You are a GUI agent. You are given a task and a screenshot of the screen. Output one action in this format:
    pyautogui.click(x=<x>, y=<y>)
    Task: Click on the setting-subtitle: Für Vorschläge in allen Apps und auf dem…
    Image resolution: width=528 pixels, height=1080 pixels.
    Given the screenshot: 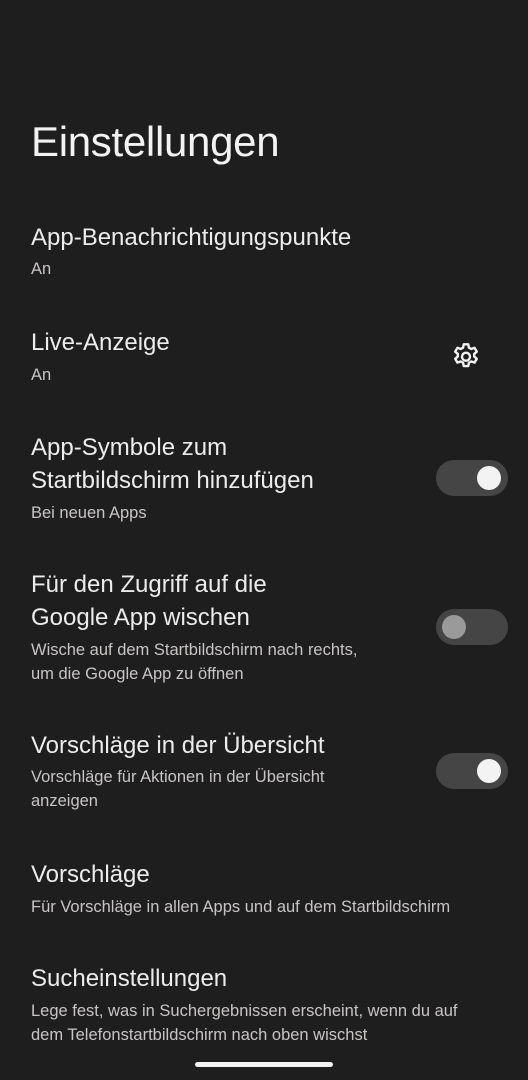 What is the action you would take?
    pyautogui.click(x=241, y=907)
    